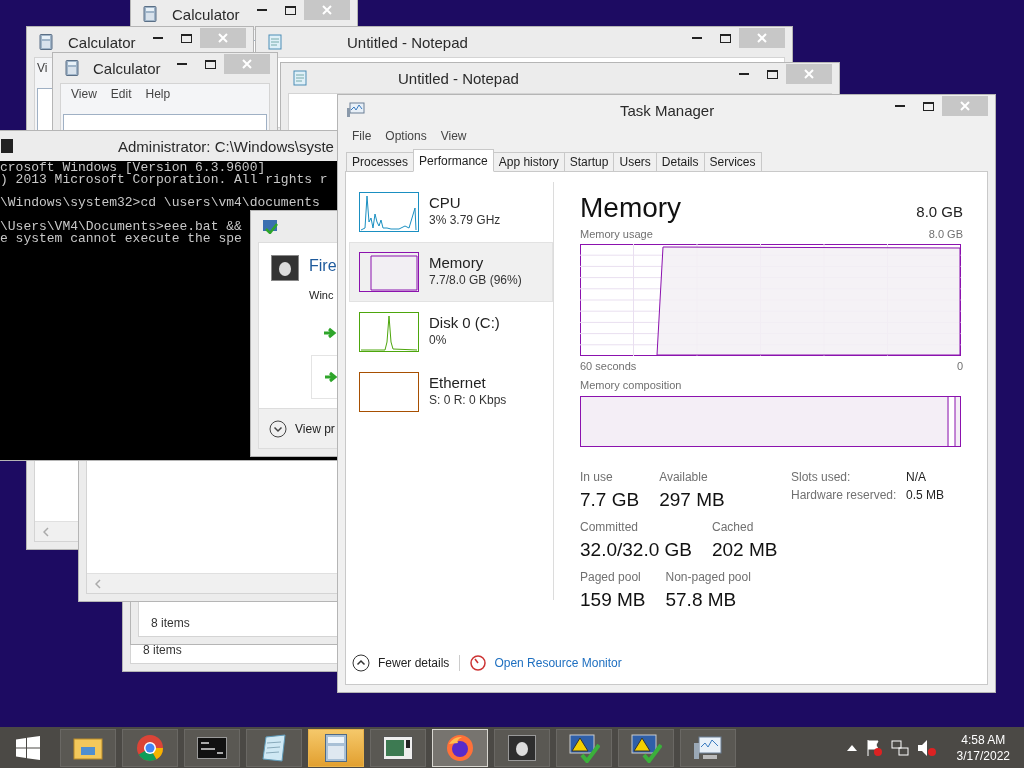  What do you see at coordinates (959, 366) in the screenshot?
I see `time-end: 0` at bounding box center [959, 366].